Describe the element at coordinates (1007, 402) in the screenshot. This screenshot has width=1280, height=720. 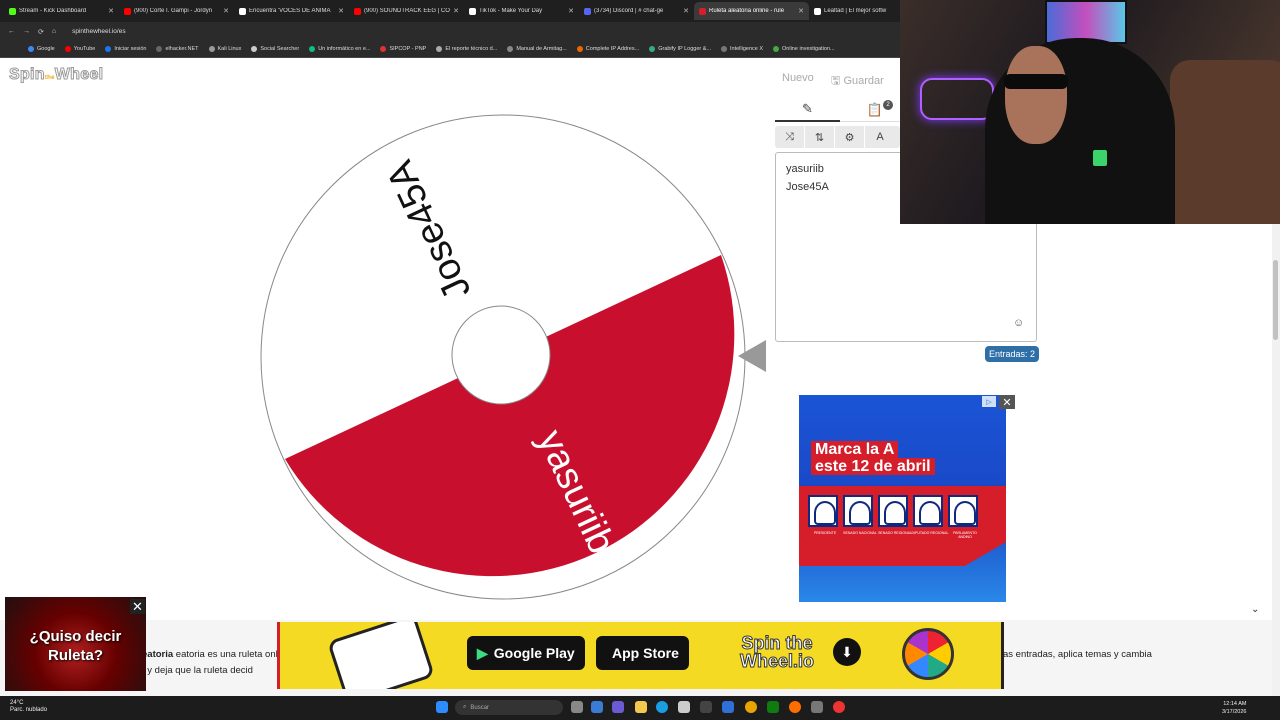
I see `ad-close-icon: ✕` at that location.